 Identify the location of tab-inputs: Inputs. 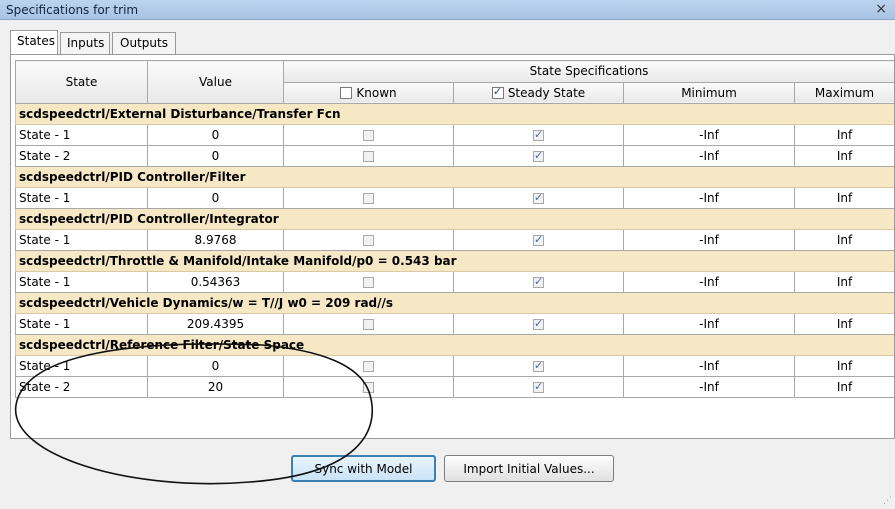
(85, 43).